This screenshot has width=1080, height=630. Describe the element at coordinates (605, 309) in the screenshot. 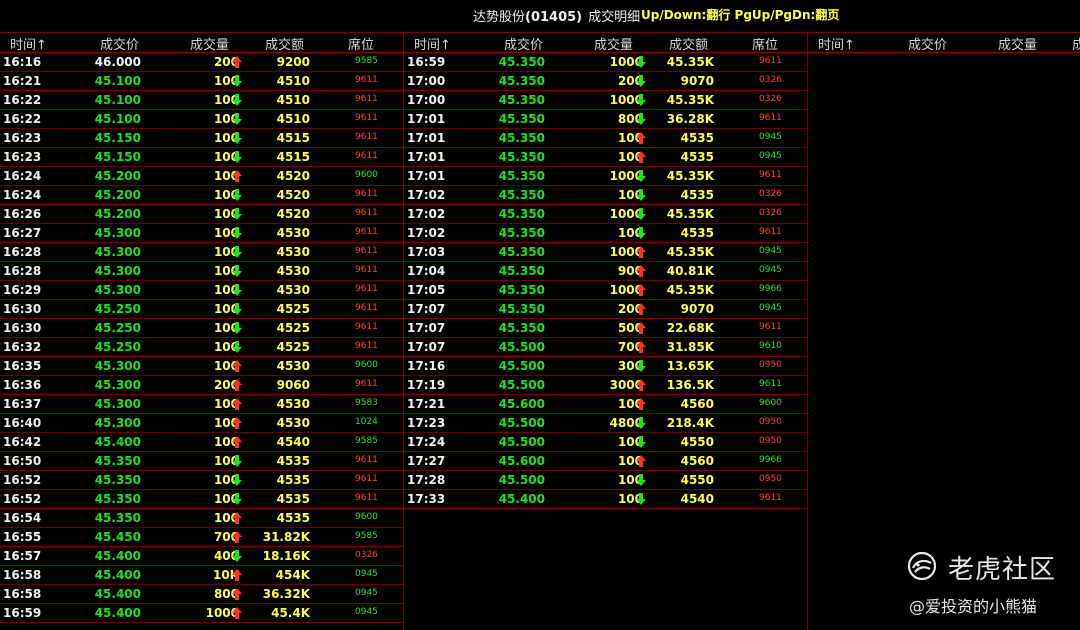

I see `trade-row: 17:07 45.350 200 9070 0945` at that location.